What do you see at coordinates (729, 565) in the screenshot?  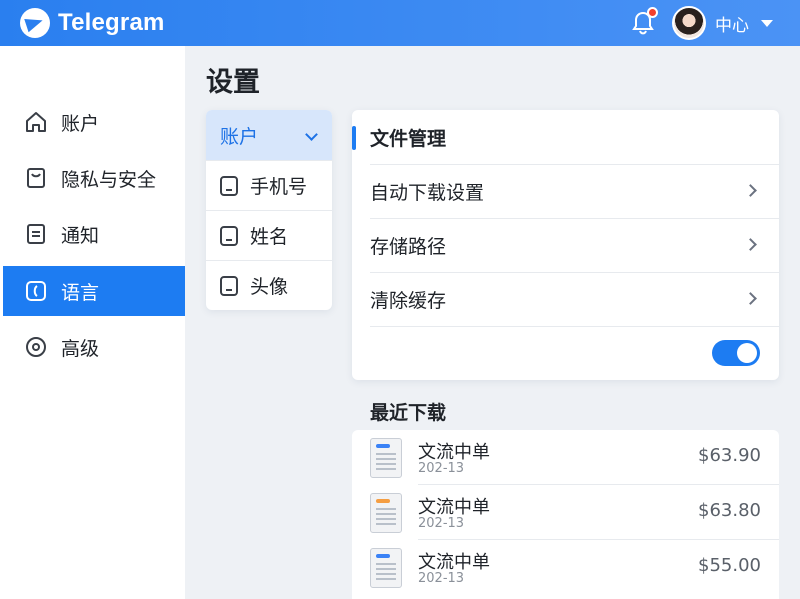 I see `file-price: $55.00` at bounding box center [729, 565].